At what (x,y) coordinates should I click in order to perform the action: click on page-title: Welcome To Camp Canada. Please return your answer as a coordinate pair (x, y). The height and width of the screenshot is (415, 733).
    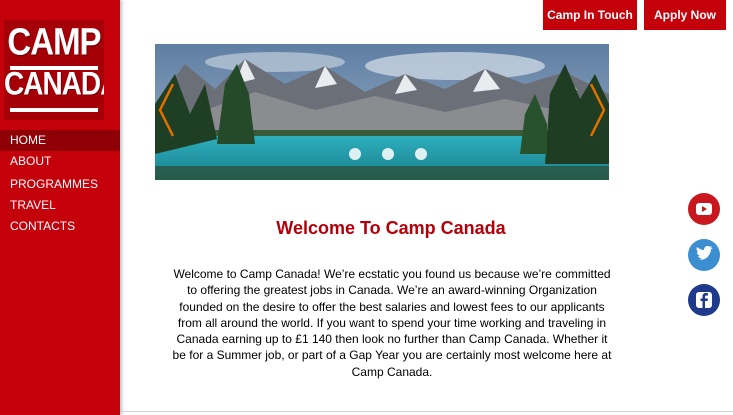
    Looking at the image, I should click on (391, 228).